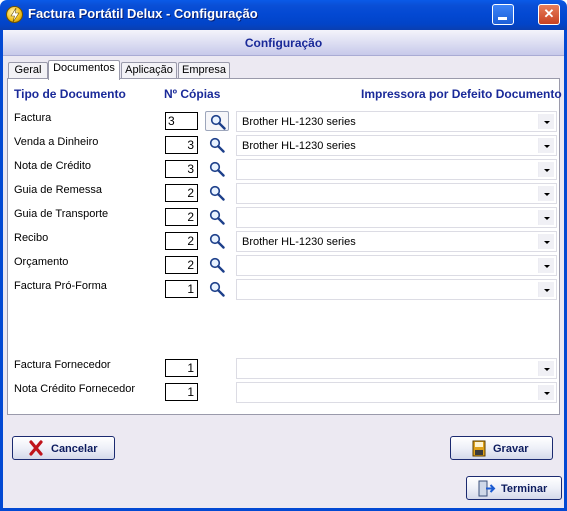 Image resolution: width=567 pixels, height=511 pixels. What do you see at coordinates (461, 94) in the screenshot?
I see `column-header-printer: Impressora por Defeito Documento` at bounding box center [461, 94].